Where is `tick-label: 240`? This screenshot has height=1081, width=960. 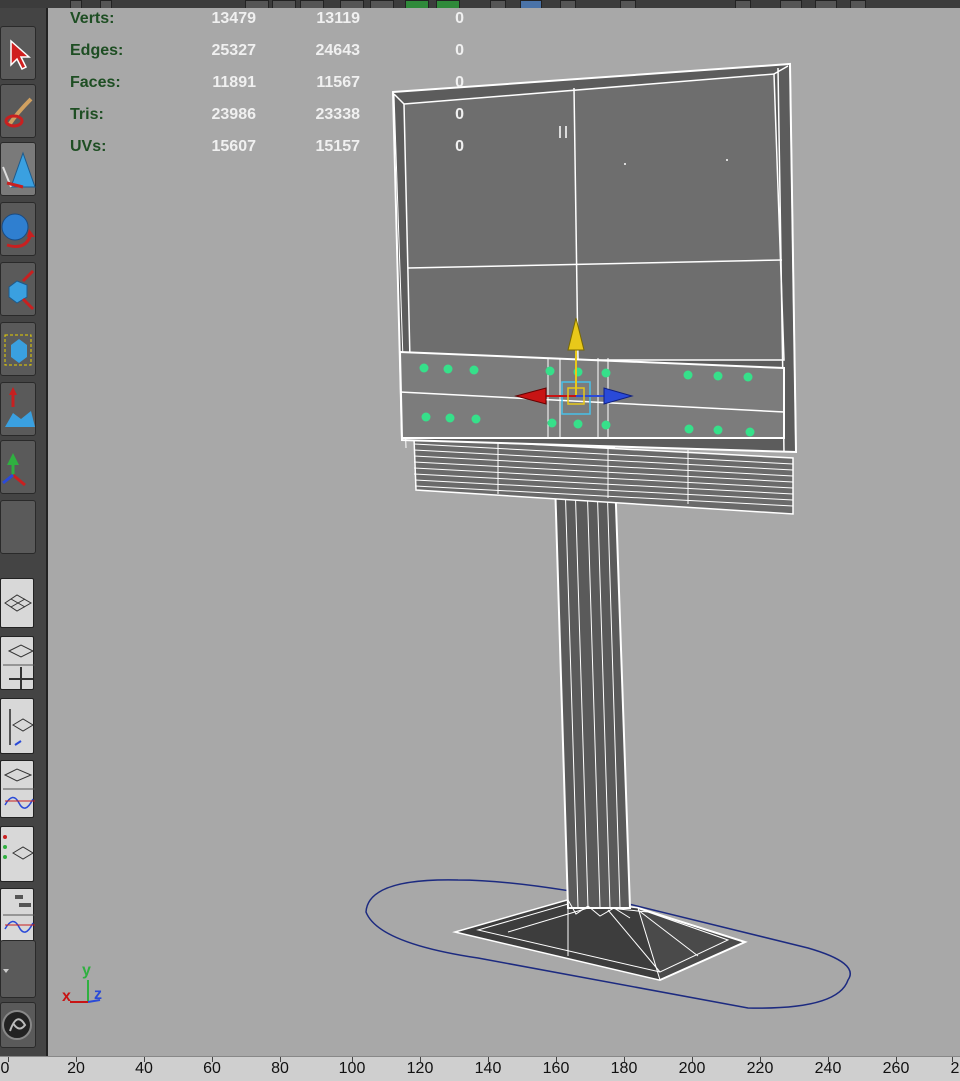 tick-label: 240 is located at coordinates (828, 1068).